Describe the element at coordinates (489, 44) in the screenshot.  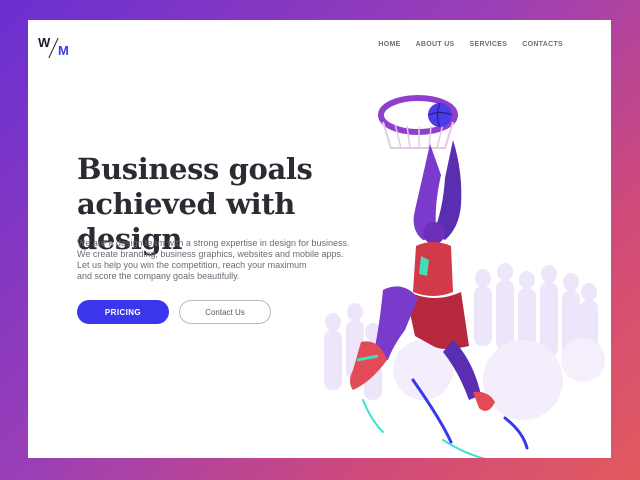
I see `nav-services: SERVICES` at that location.